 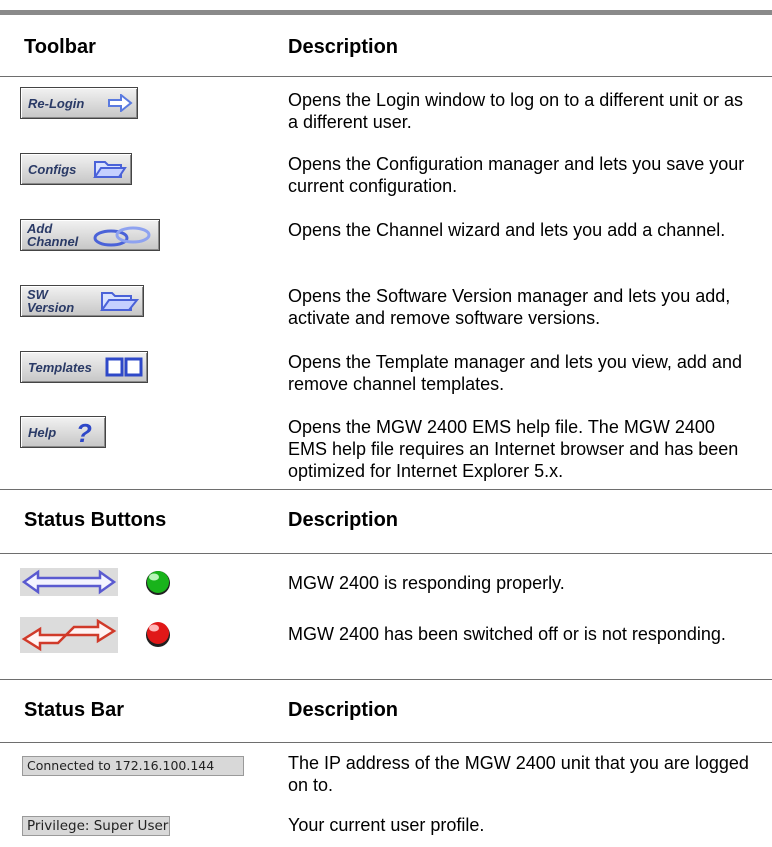 What do you see at coordinates (53, 235) in the screenshot?
I see `add-channel-button-label: Add Channel` at bounding box center [53, 235].